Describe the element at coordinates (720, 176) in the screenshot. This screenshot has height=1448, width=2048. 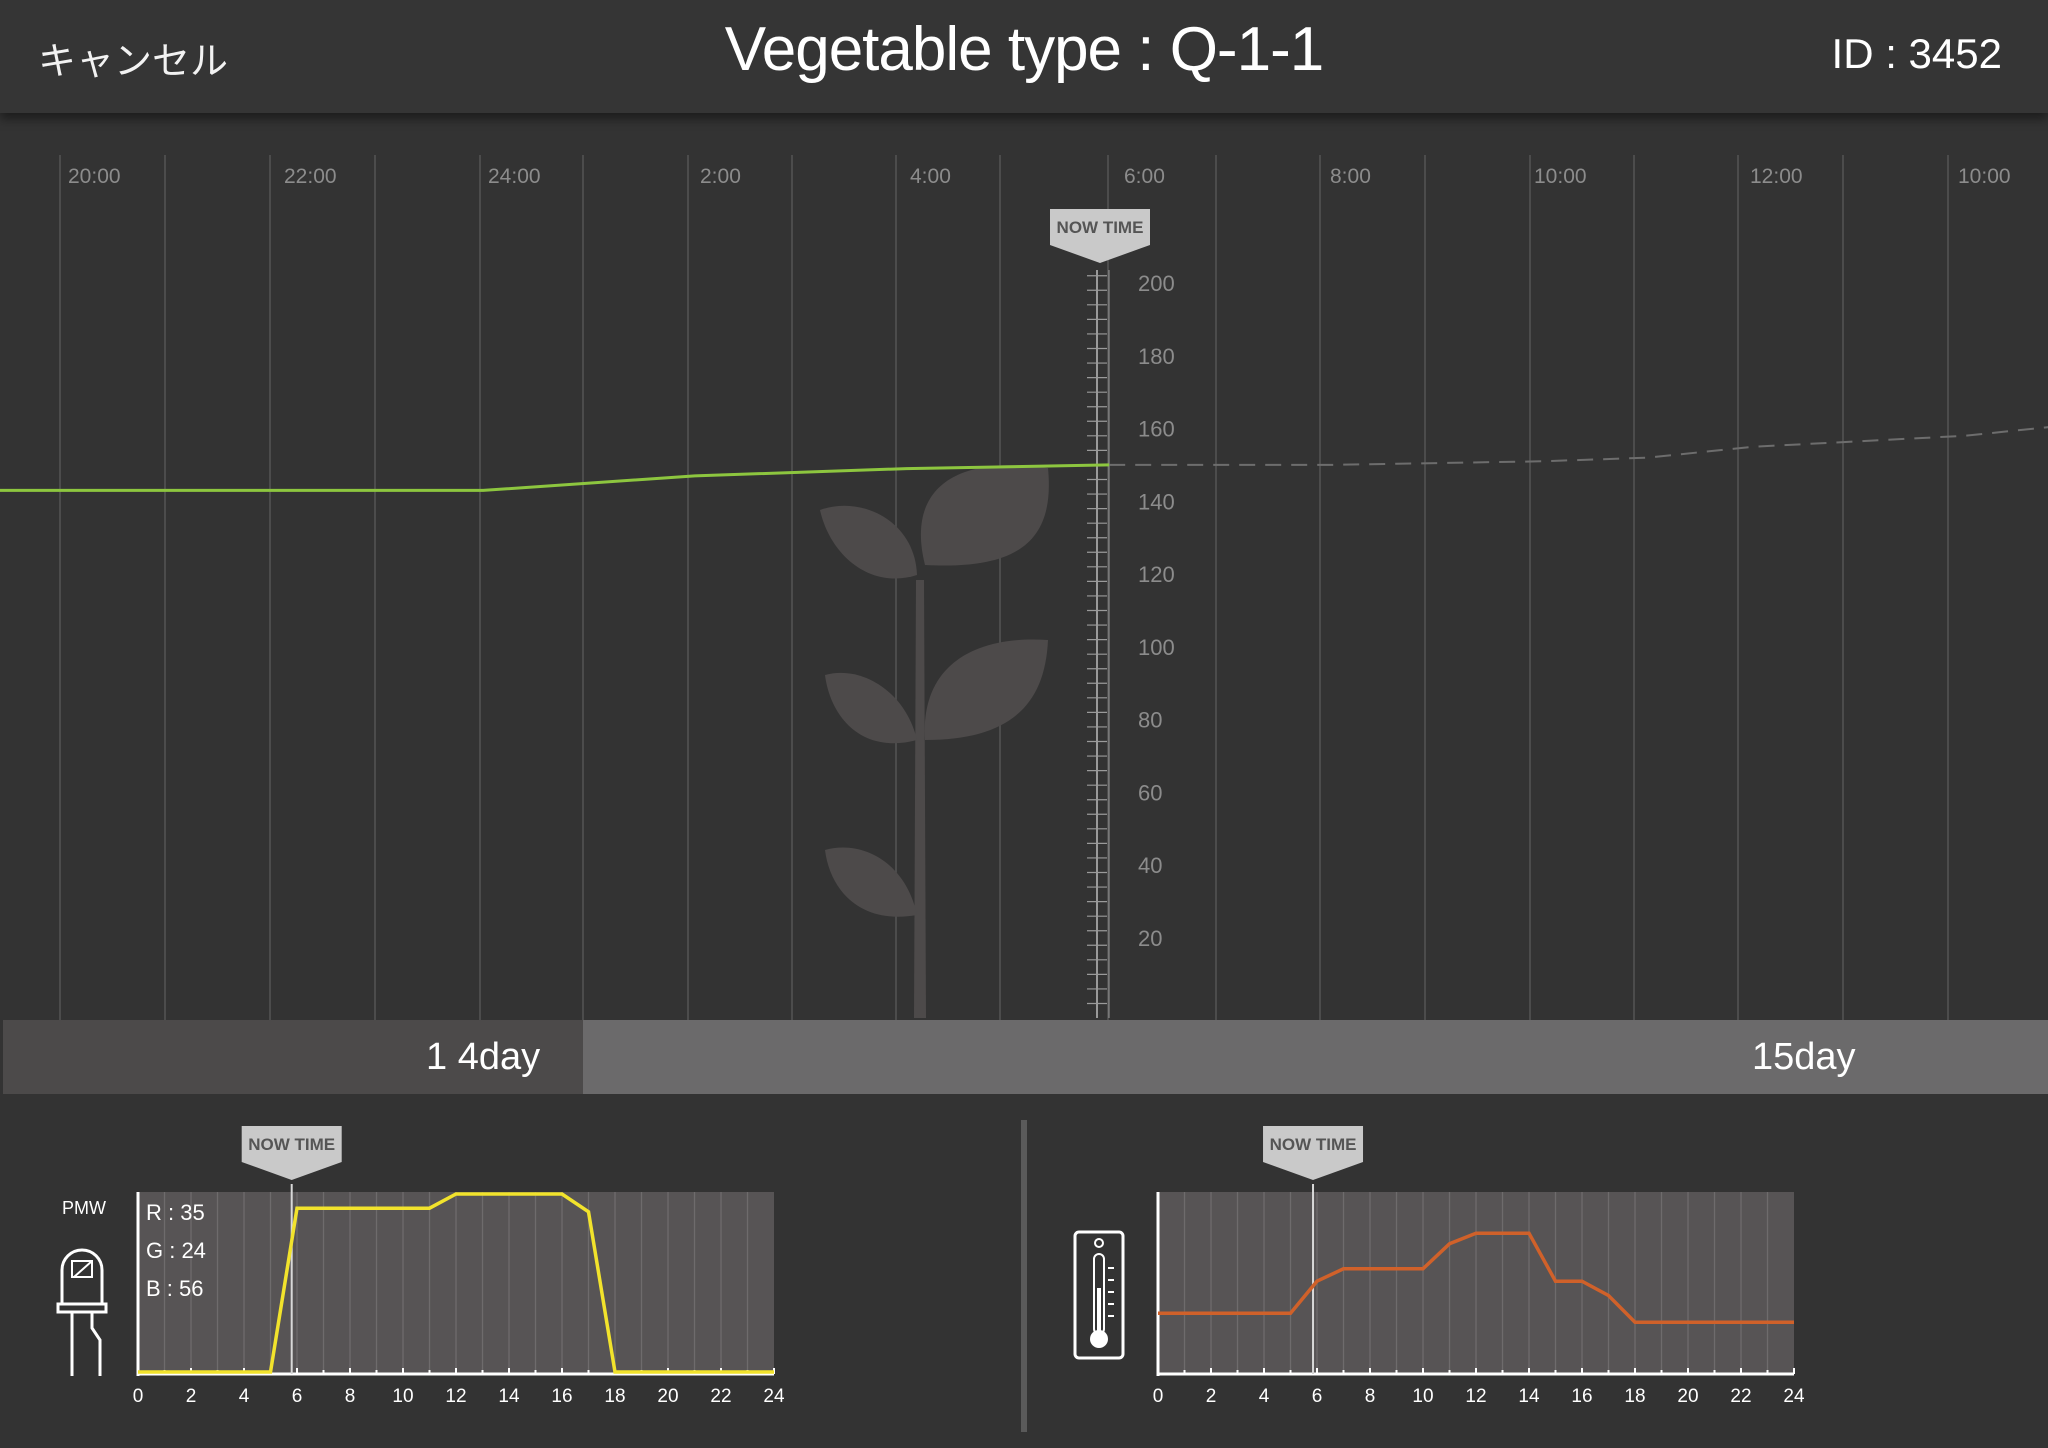
I see `time-label: 2:00` at that location.